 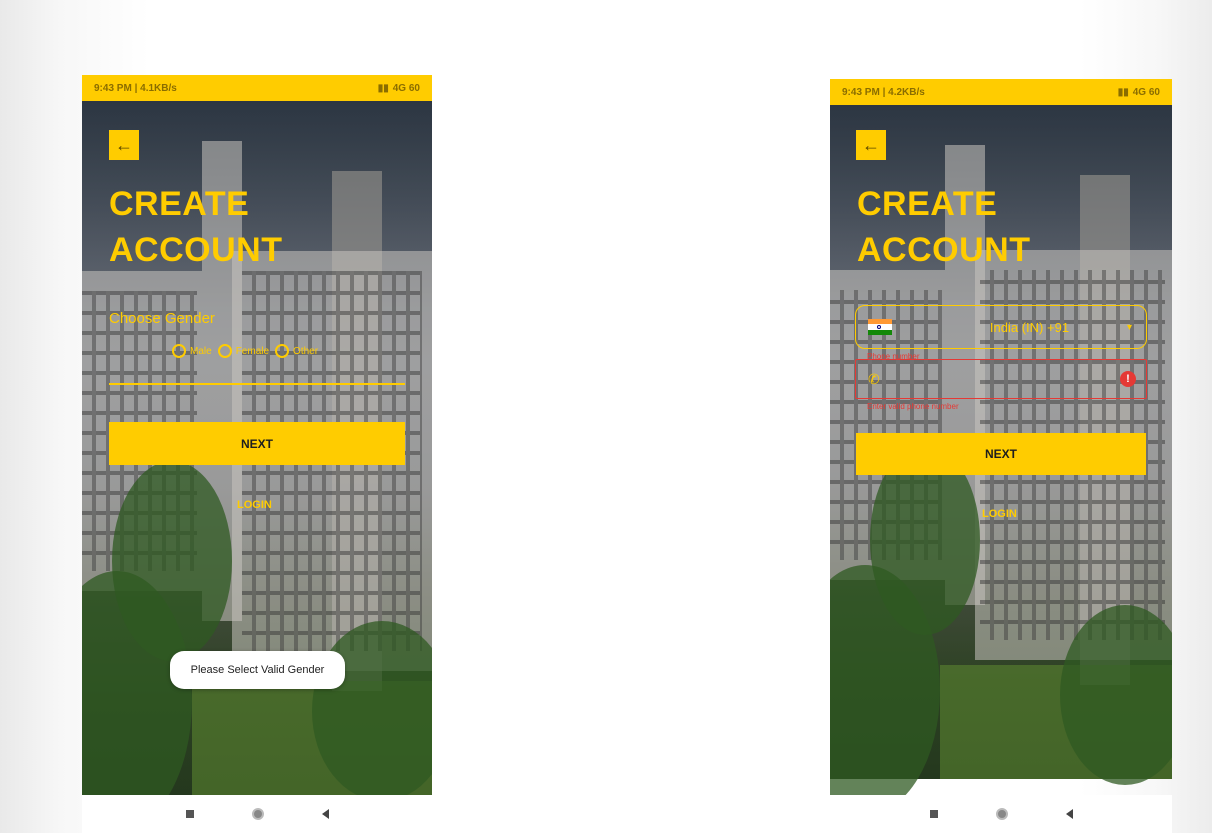 What do you see at coordinates (913, 406) in the screenshot?
I see `phone-error-text: Enter valid phone number` at bounding box center [913, 406].